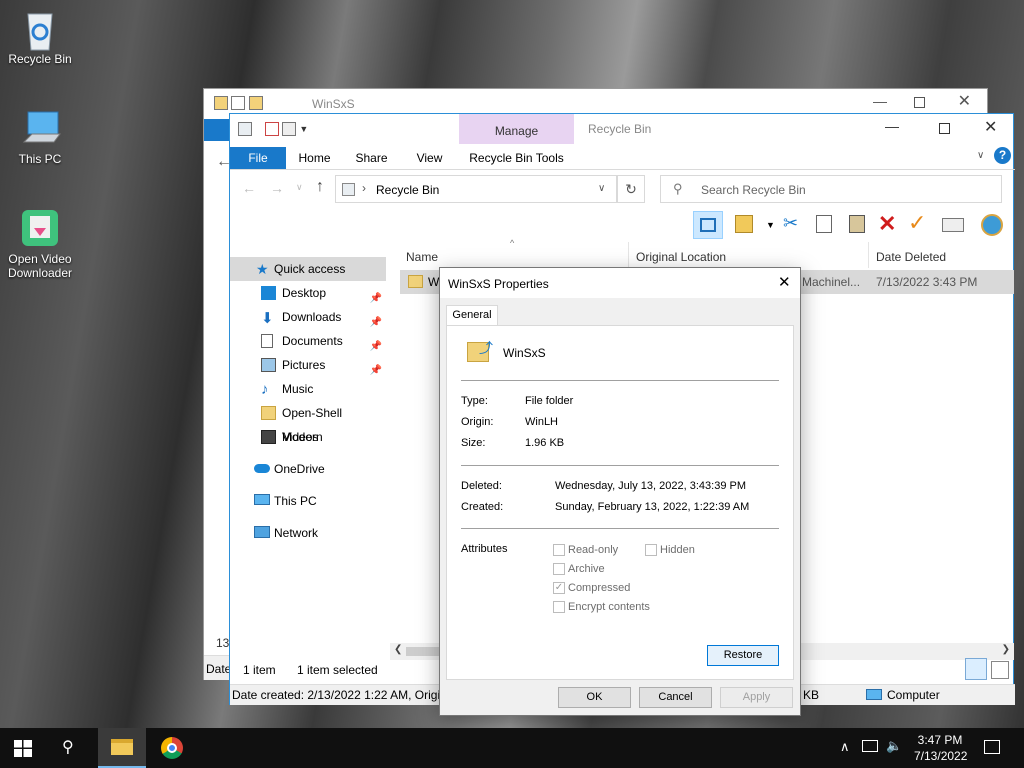 The height and width of the screenshot is (768, 1024). Describe the element at coordinates (40, 37) in the screenshot. I see `desktop-icon-recycle-bin: Recycle Bin` at that location.